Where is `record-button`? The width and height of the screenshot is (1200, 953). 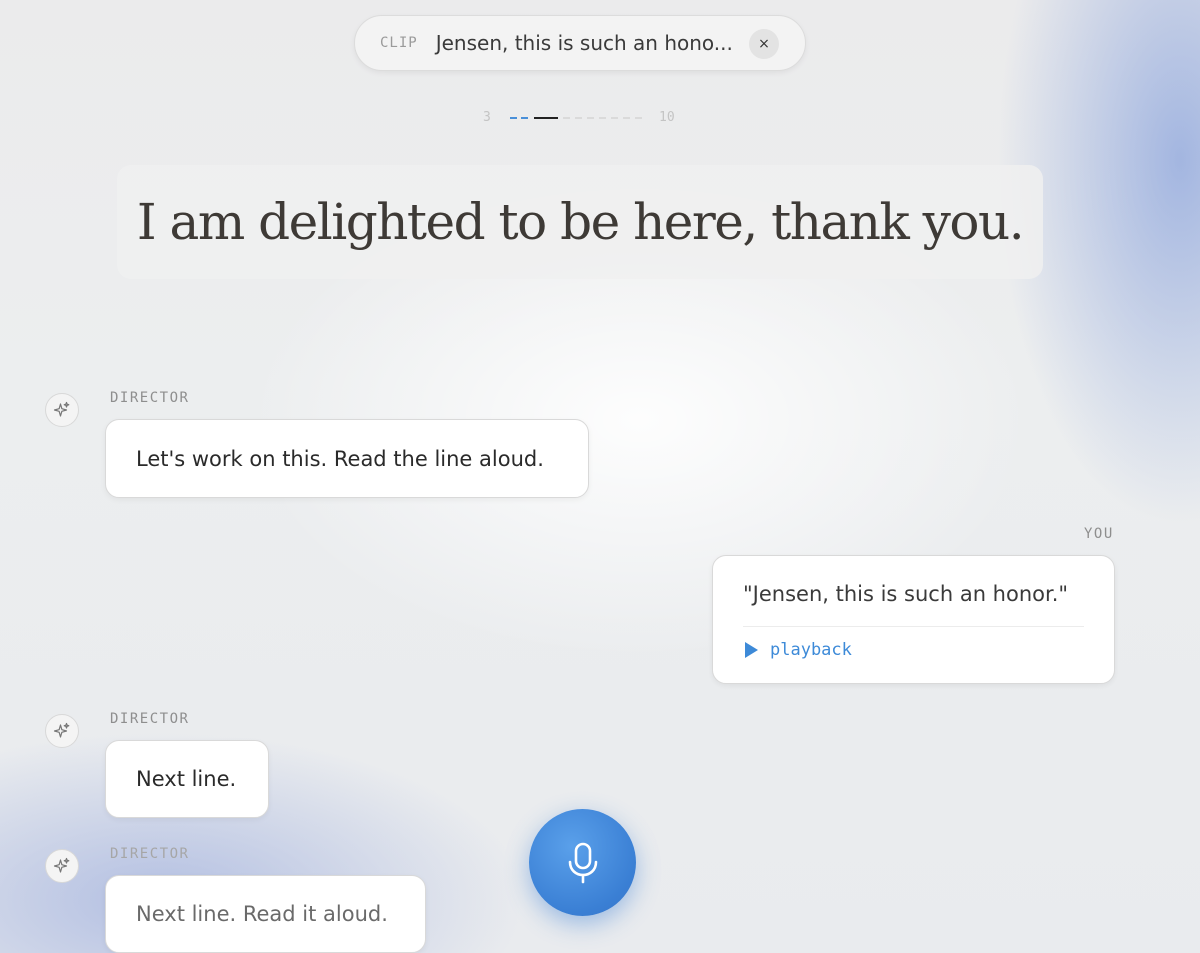
record-button is located at coordinates (582, 862).